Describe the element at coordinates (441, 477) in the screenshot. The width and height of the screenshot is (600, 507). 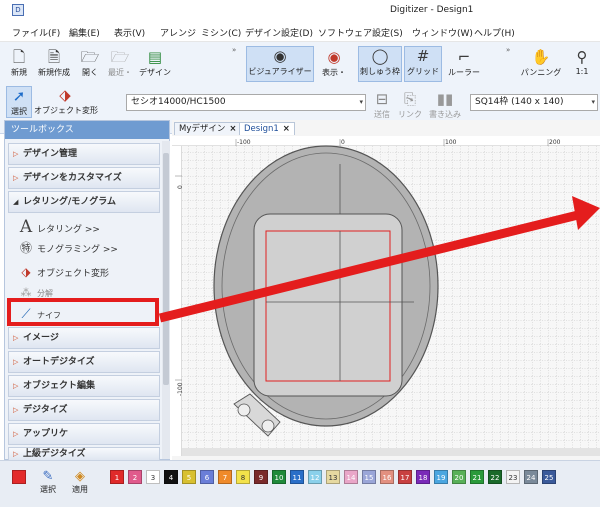
I see `color-swatch: 19` at that location.